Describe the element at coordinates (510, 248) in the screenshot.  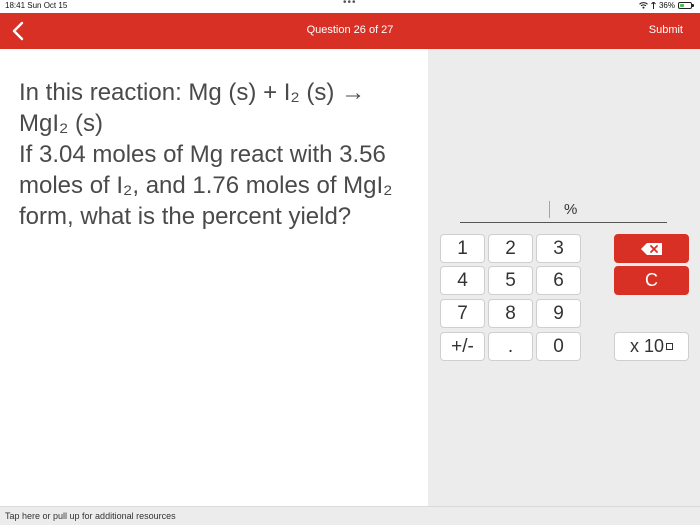
I see `key-2: 2` at that location.